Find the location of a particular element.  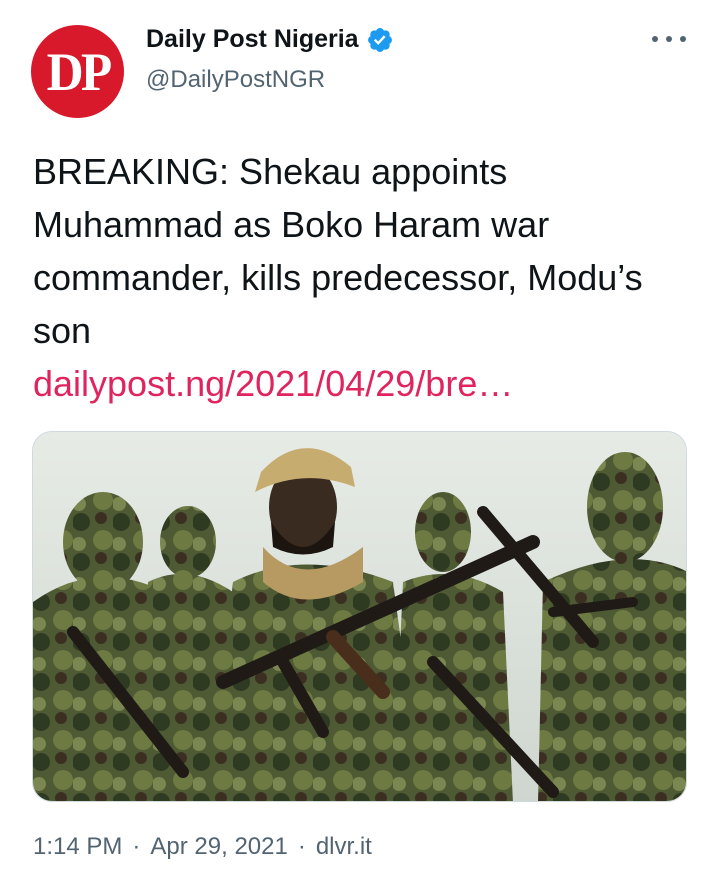

account-handle: @DailyPostNGR is located at coordinates (235, 80).